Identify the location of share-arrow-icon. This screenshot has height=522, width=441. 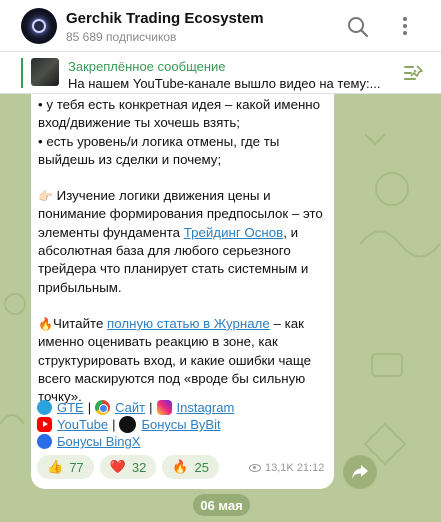
(360, 472).